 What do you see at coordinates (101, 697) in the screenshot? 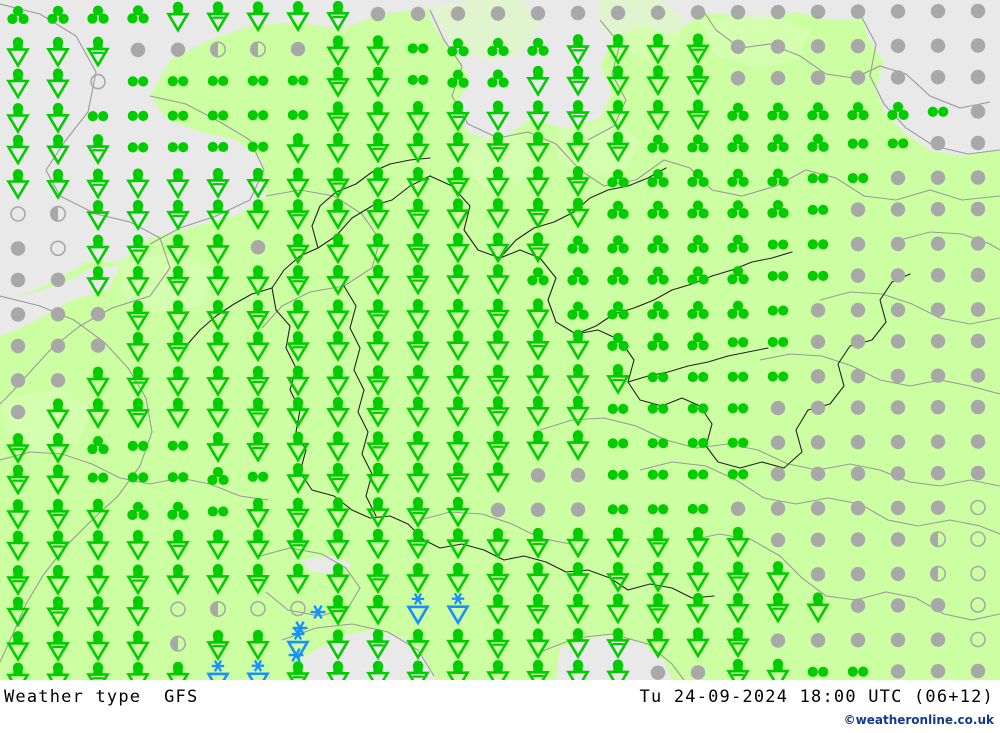
I see `product-label: Weather type GFS` at bounding box center [101, 697].